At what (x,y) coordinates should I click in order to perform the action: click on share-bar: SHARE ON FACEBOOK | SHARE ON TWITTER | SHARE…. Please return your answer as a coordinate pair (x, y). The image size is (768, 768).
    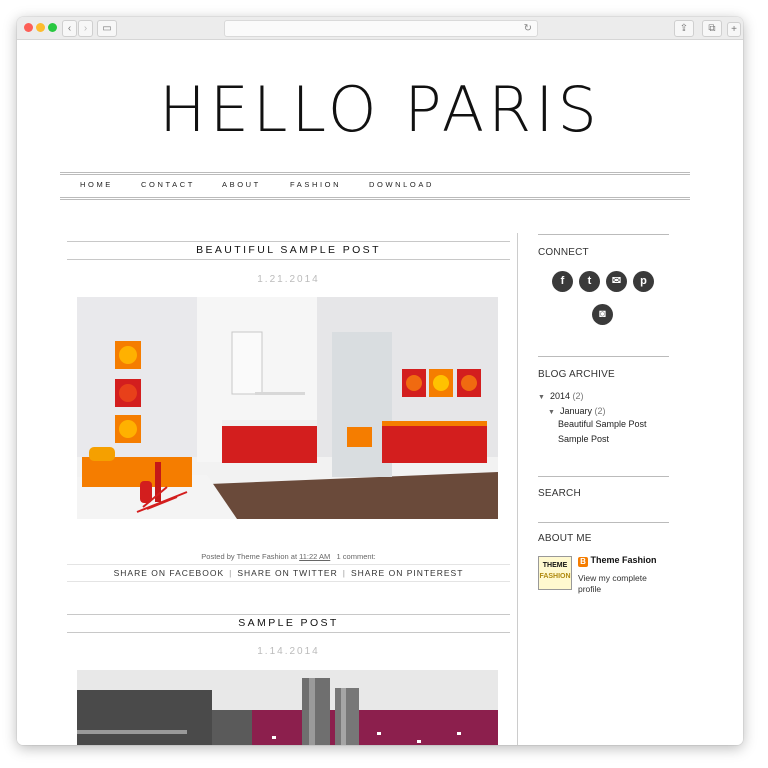
    Looking at the image, I should click on (288, 573).